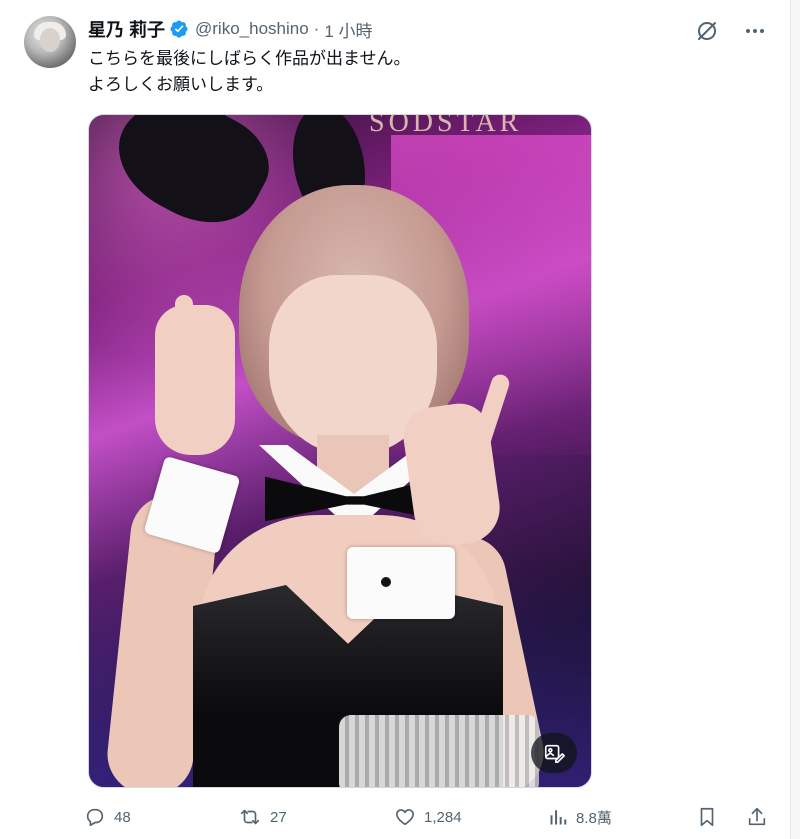  What do you see at coordinates (179, 29) in the screenshot?
I see `verified-badge-icon` at bounding box center [179, 29].